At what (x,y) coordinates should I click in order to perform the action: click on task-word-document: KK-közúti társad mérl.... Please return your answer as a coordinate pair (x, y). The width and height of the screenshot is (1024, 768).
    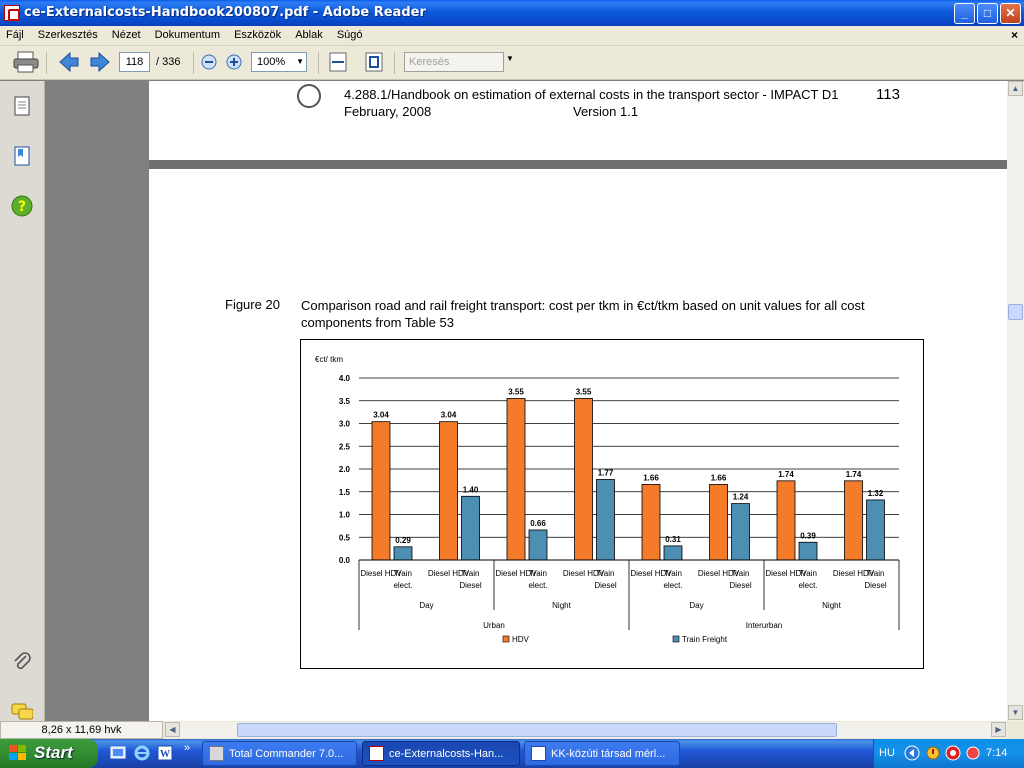
    Looking at the image, I should click on (602, 753).